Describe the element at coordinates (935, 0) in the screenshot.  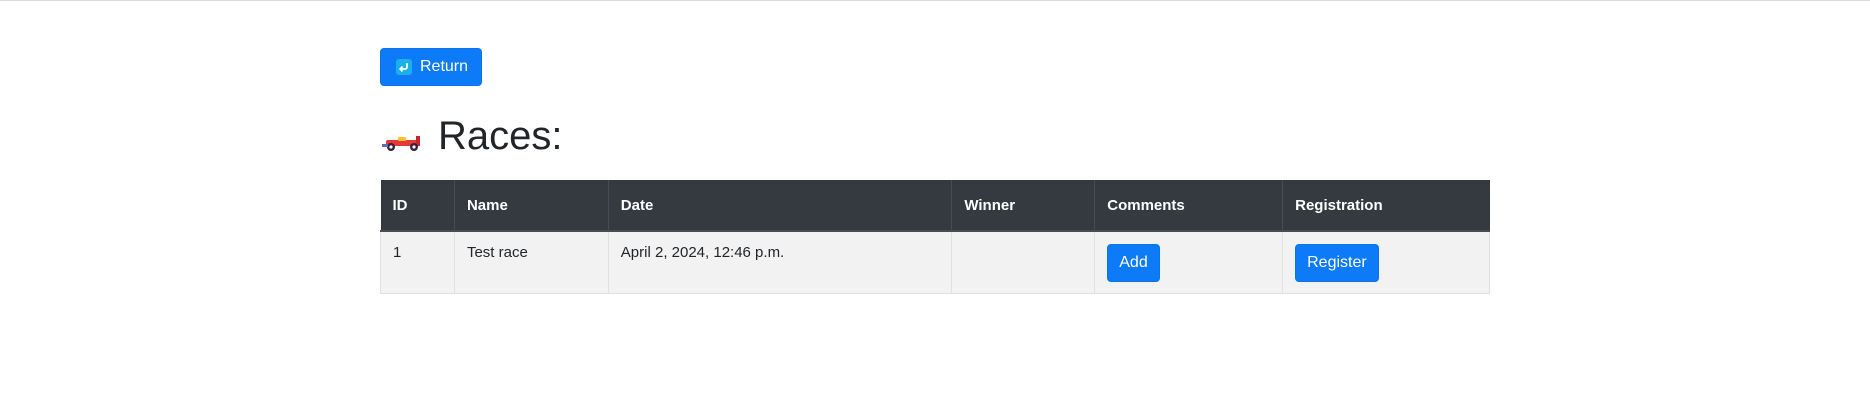
I see `top-divider` at that location.